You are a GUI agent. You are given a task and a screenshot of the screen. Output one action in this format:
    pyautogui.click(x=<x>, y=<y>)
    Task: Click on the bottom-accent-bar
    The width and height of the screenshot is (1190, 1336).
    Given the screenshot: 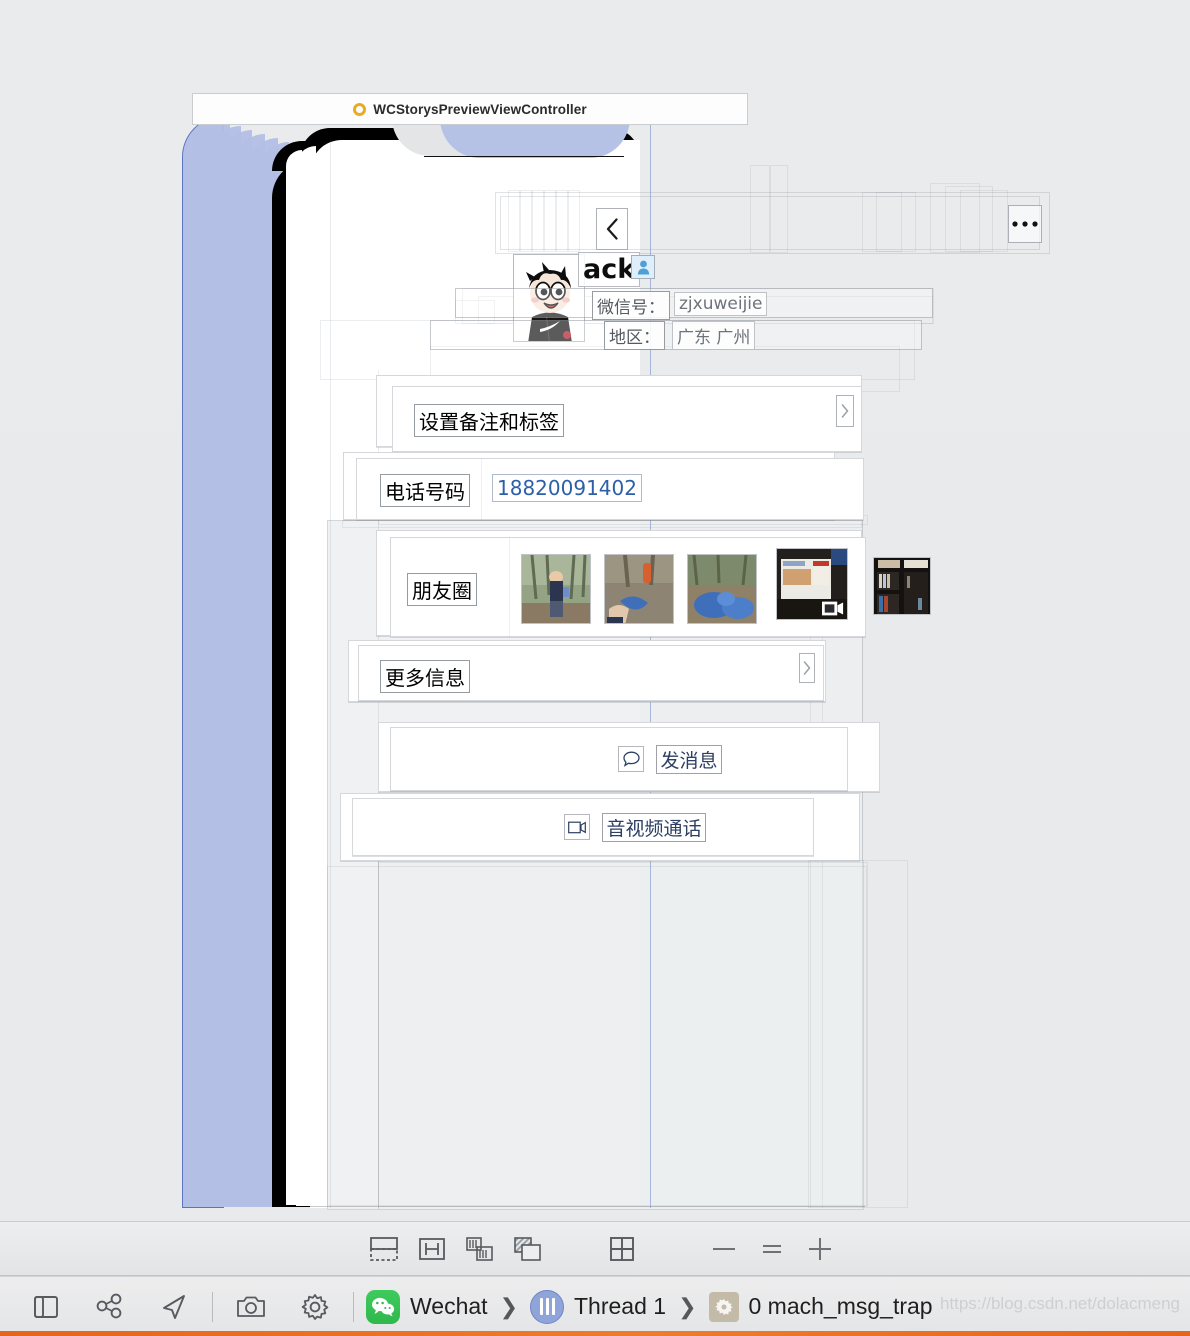 What is the action you would take?
    pyautogui.click(x=595, y=1333)
    